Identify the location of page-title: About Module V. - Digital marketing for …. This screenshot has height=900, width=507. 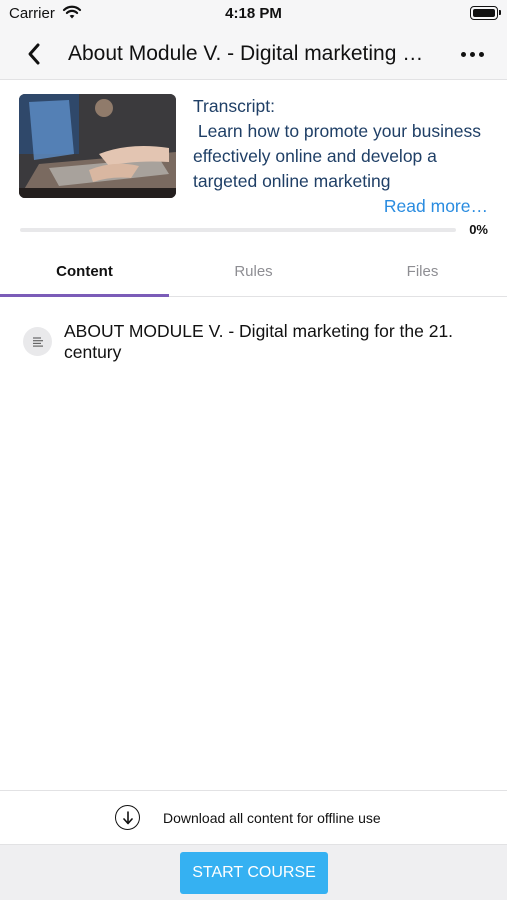
(248, 53).